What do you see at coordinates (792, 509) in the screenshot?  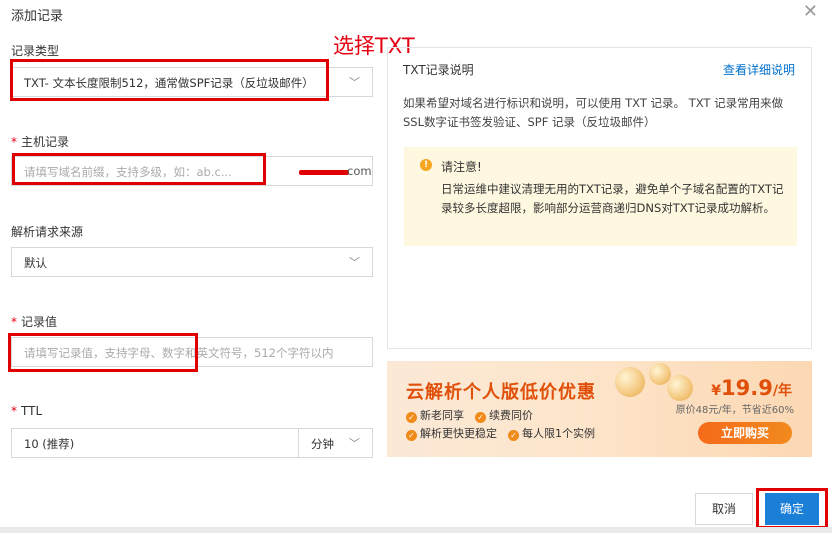 I see `confirm-button: 确定` at bounding box center [792, 509].